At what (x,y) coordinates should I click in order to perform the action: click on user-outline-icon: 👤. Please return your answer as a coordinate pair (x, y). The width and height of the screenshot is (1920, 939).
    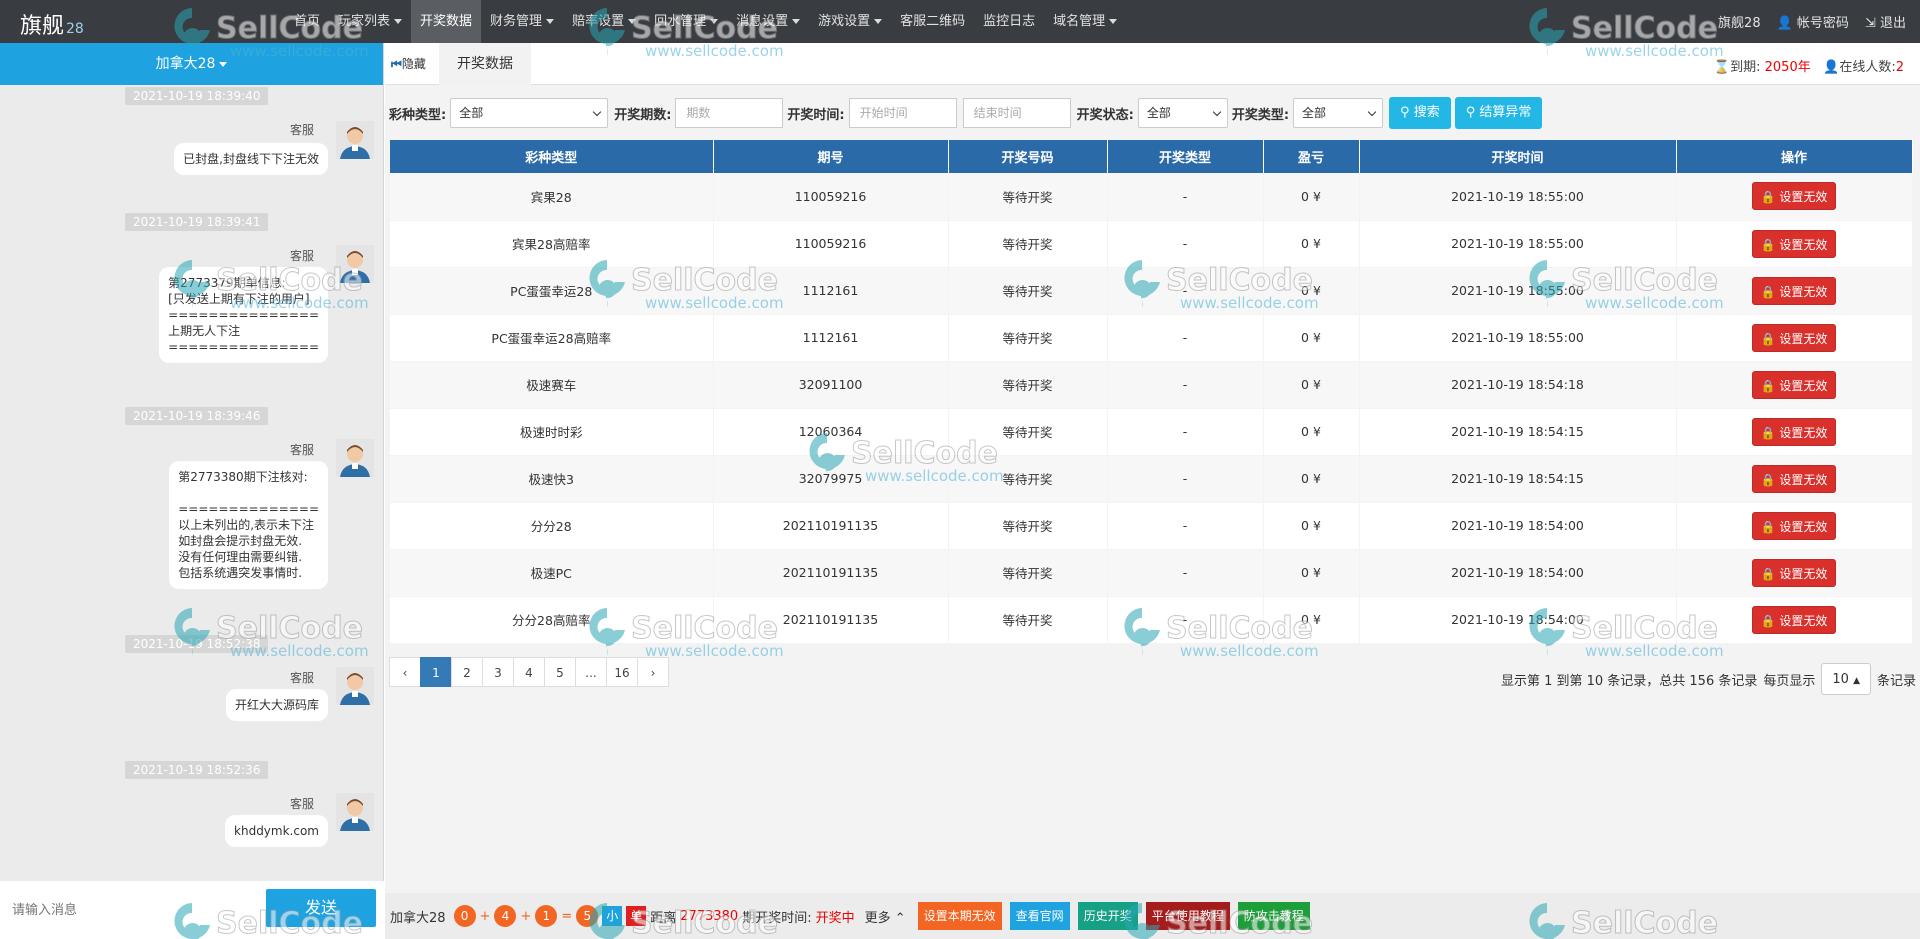
    Looking at the image, I should click on (1831, 67).